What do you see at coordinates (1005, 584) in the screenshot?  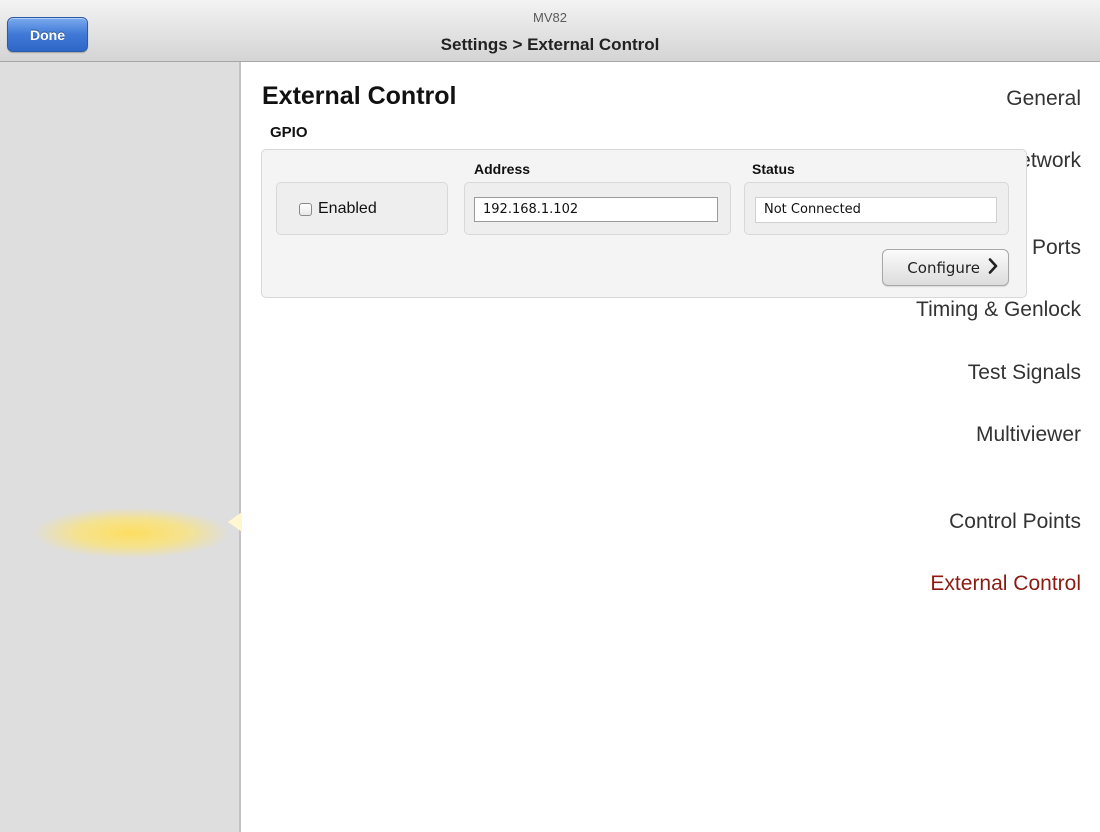 I see `sidebar-item-external-control: External Control` at bounding box center [1005, 584].